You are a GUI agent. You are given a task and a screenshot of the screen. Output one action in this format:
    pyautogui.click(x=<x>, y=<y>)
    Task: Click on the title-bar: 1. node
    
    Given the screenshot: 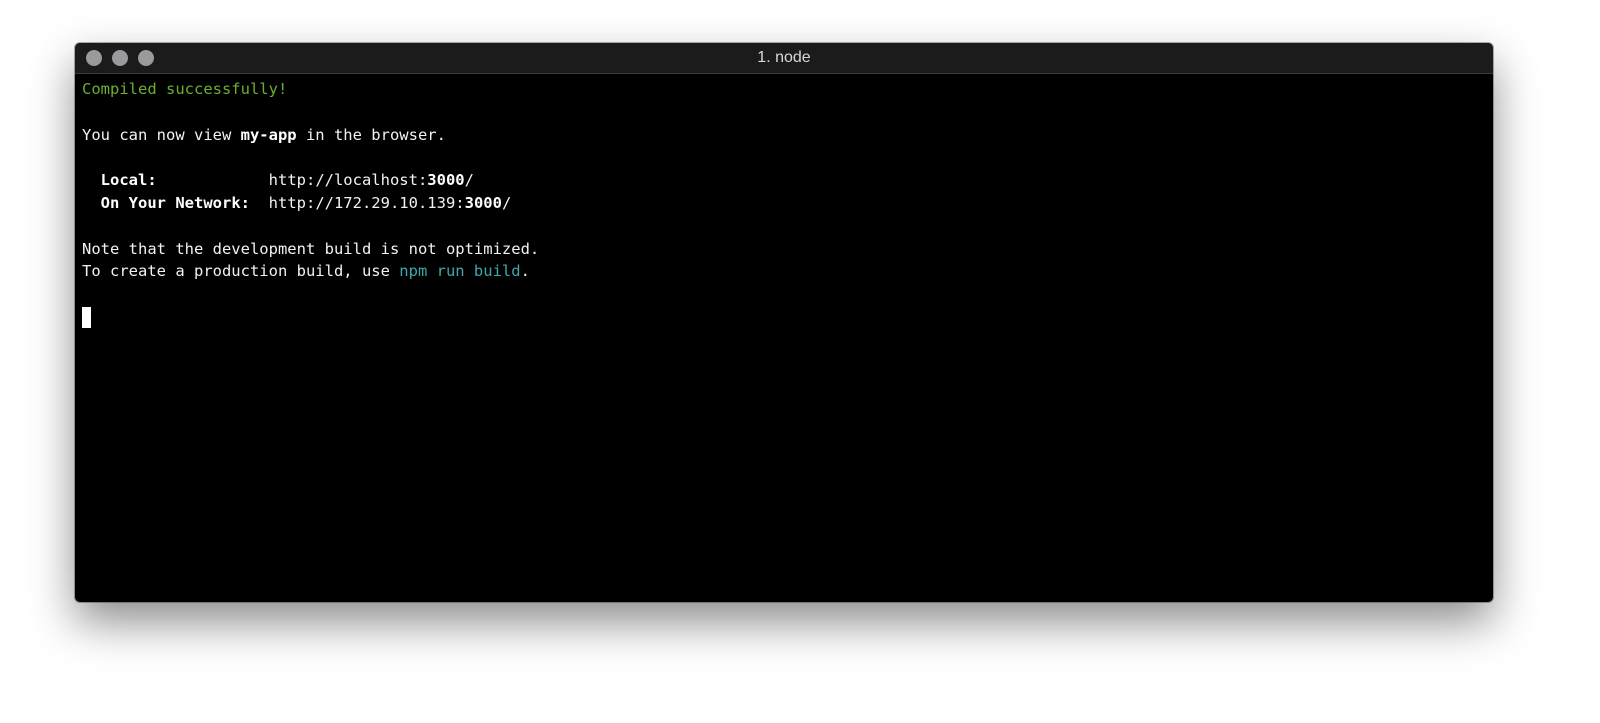 What is the action you would take?
    pyautogui.click(x=784, y=58)
    